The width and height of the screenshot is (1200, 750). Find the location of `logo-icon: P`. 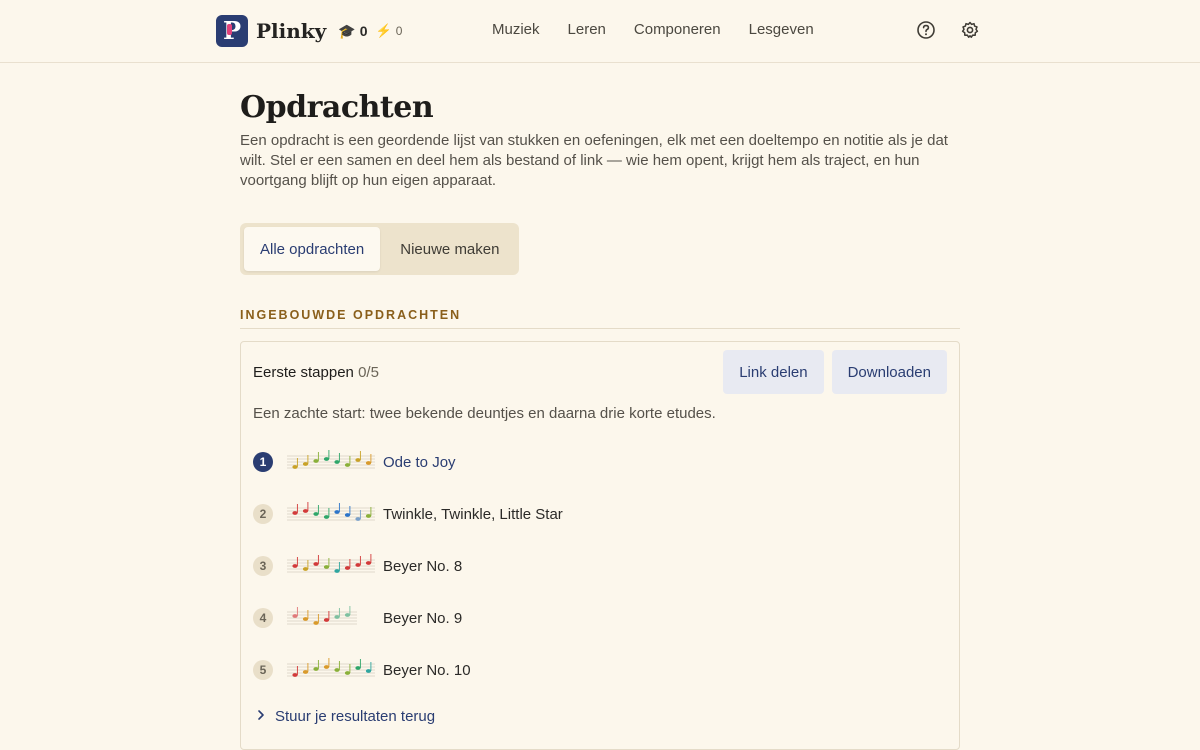

logo-icon: P is located at coordinates (232, 31).